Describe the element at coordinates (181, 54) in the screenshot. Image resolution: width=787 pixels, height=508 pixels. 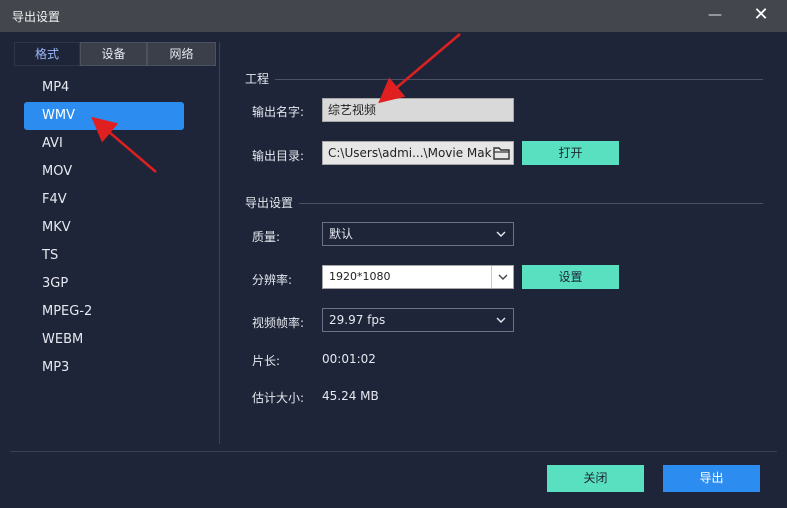
I see `tab-network: 网络` at that location.